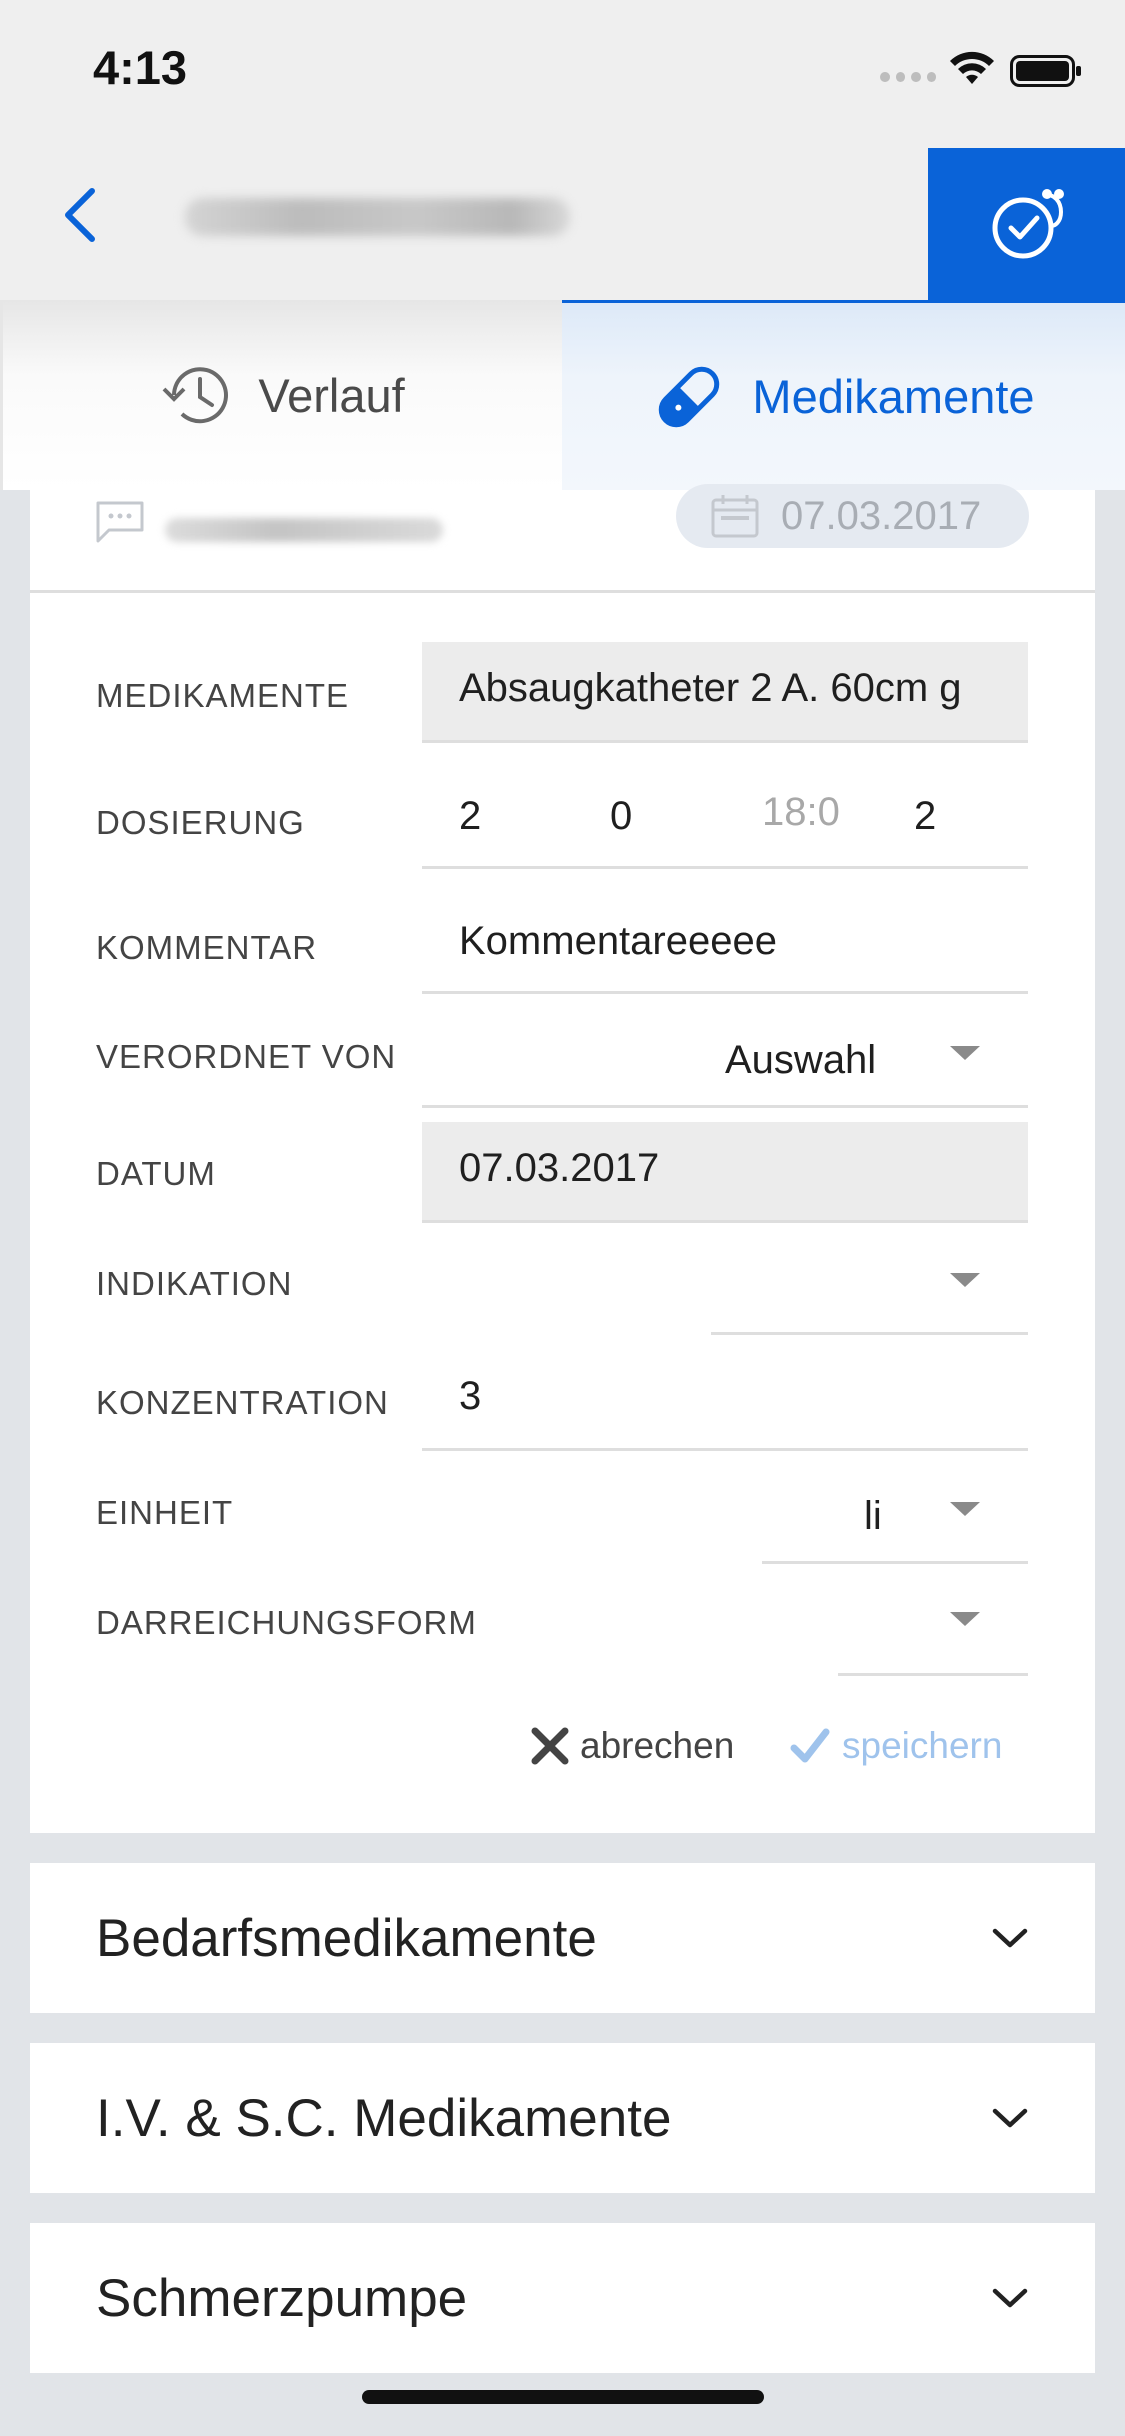 The width and height of the screenshot is (1125, 2436). I want to click on home-indicator, so click(563, 2397).